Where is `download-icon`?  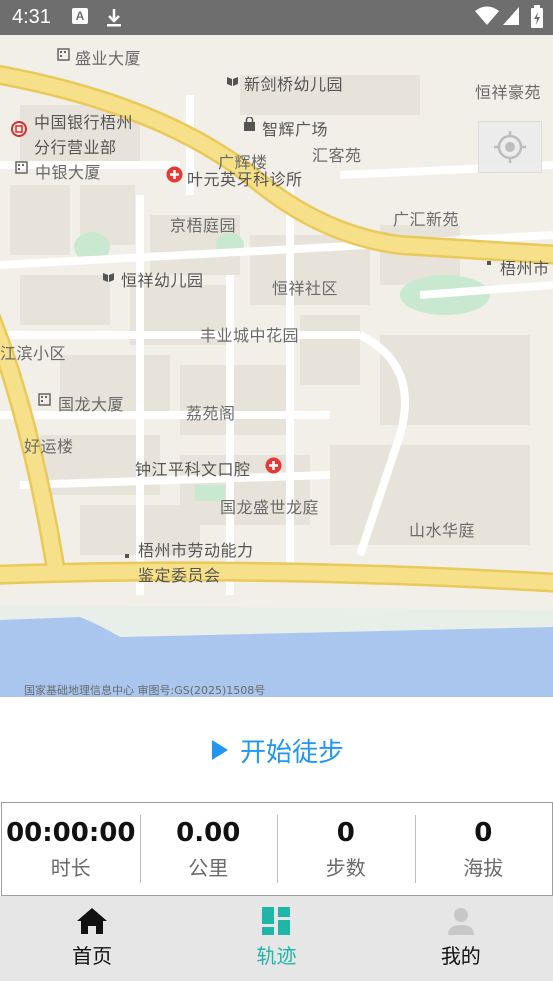 download-icon is located at coordinates (114, 18).